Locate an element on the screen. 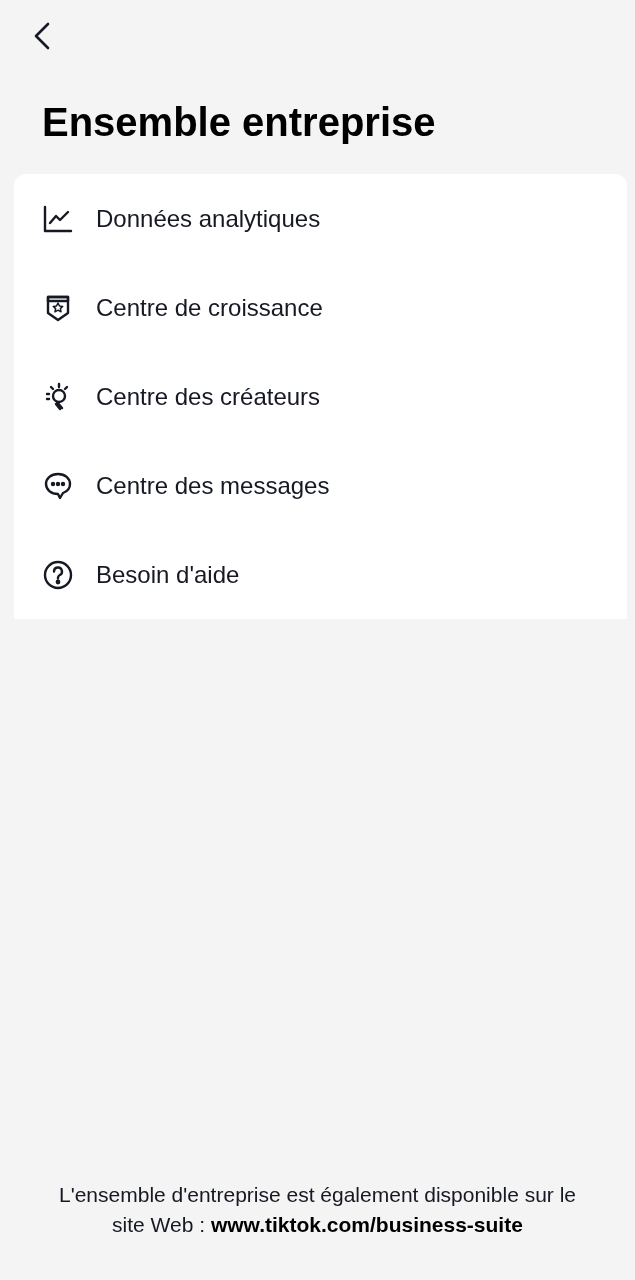  footer-text: L'ensemble d'entreprise est également disponible sur le site Web : www.tiktok.com/business-suite is located at coordinates (317, 1210).